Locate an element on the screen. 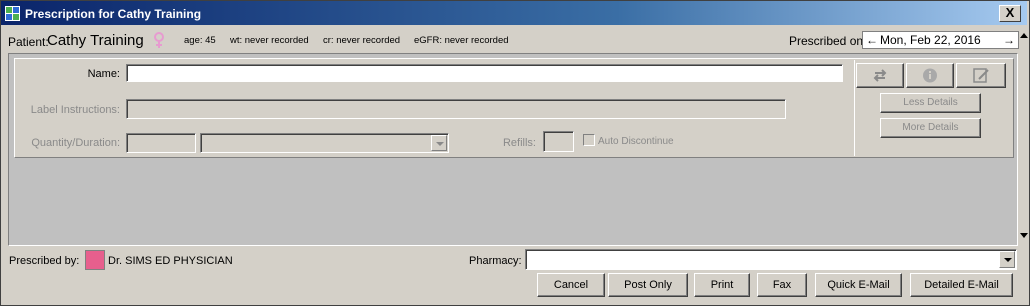 The image size is (1030, 306). edit-note-icon is located at coordinates (981, 75).